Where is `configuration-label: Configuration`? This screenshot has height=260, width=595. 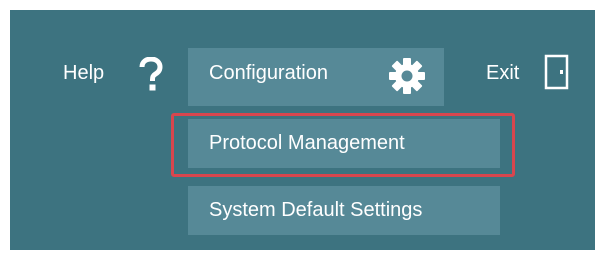
configuration-label: Configuration is located at coordinates (268, 73).